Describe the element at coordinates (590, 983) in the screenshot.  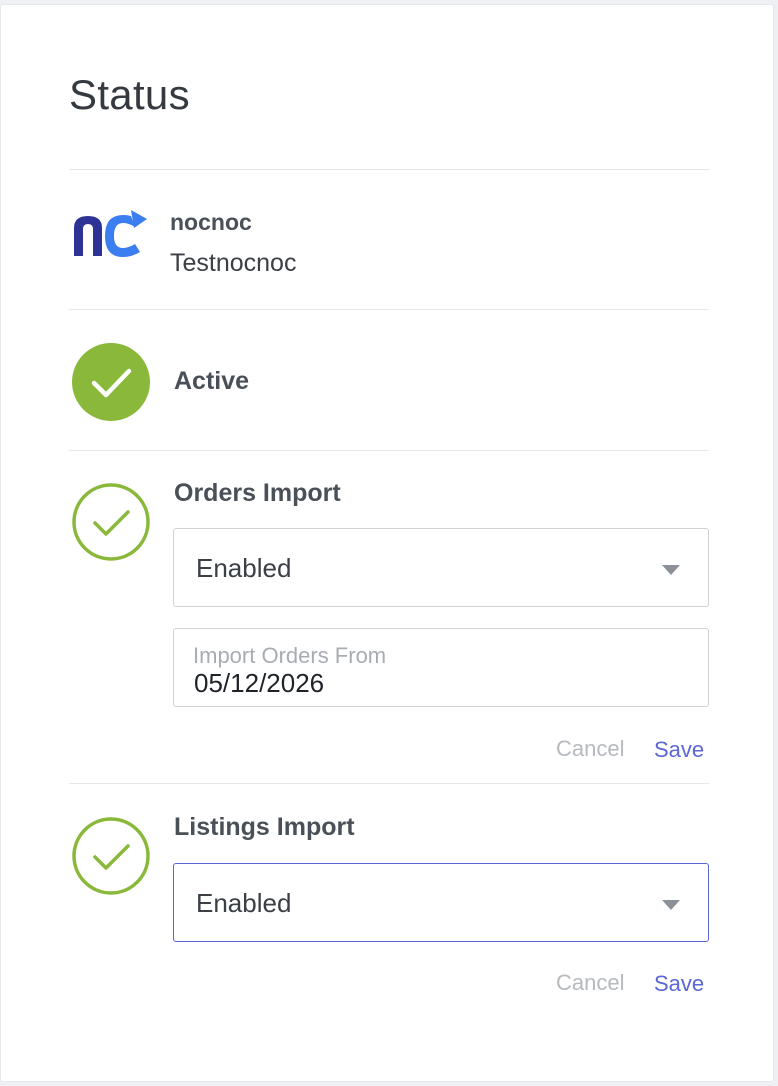
I see `listings-import-cancel-button: Cancel` at that location.